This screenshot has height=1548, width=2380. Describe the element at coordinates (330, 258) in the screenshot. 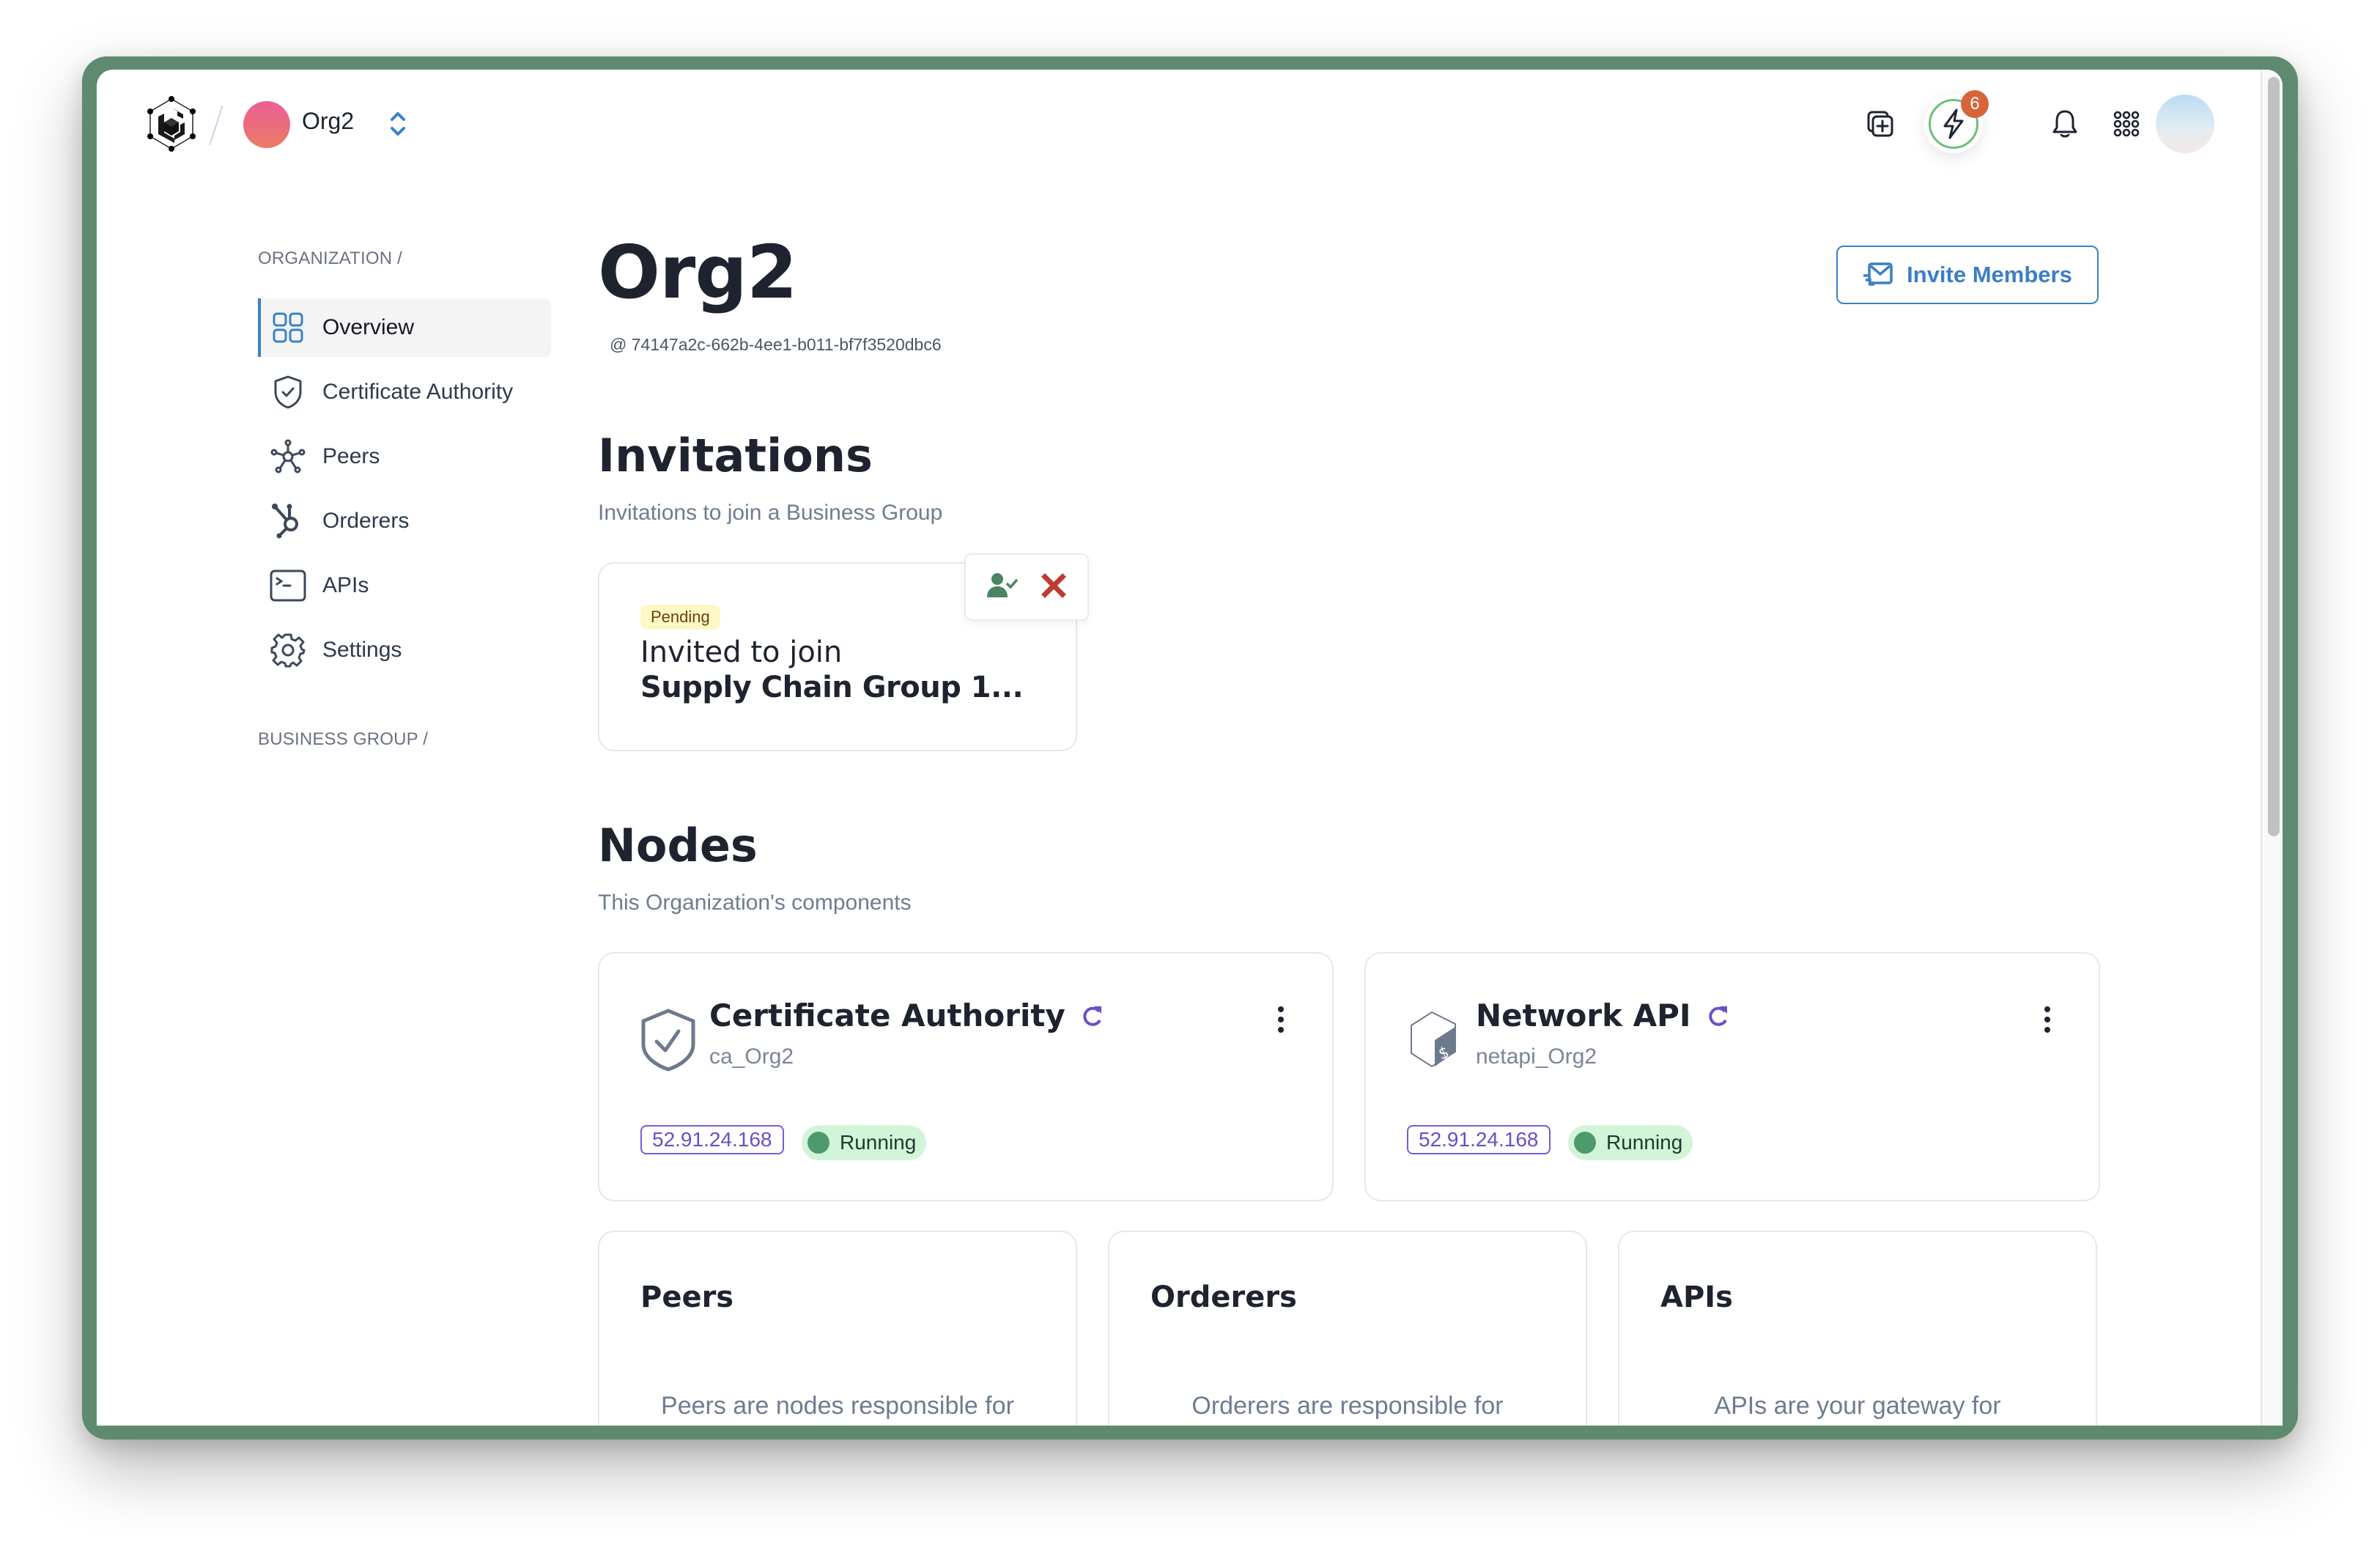

I see `sidebar-section-organization: ORGANIZATION /` at that location.